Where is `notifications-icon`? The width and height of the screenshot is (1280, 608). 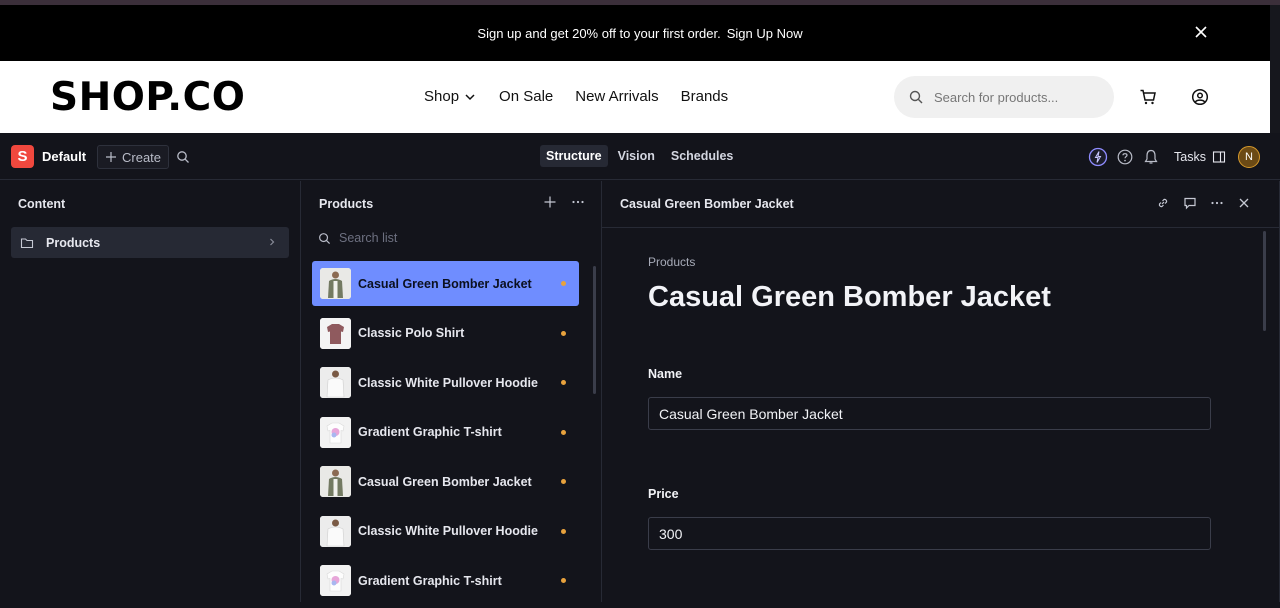 notifications-icon is located at coordinates (1151, 157).